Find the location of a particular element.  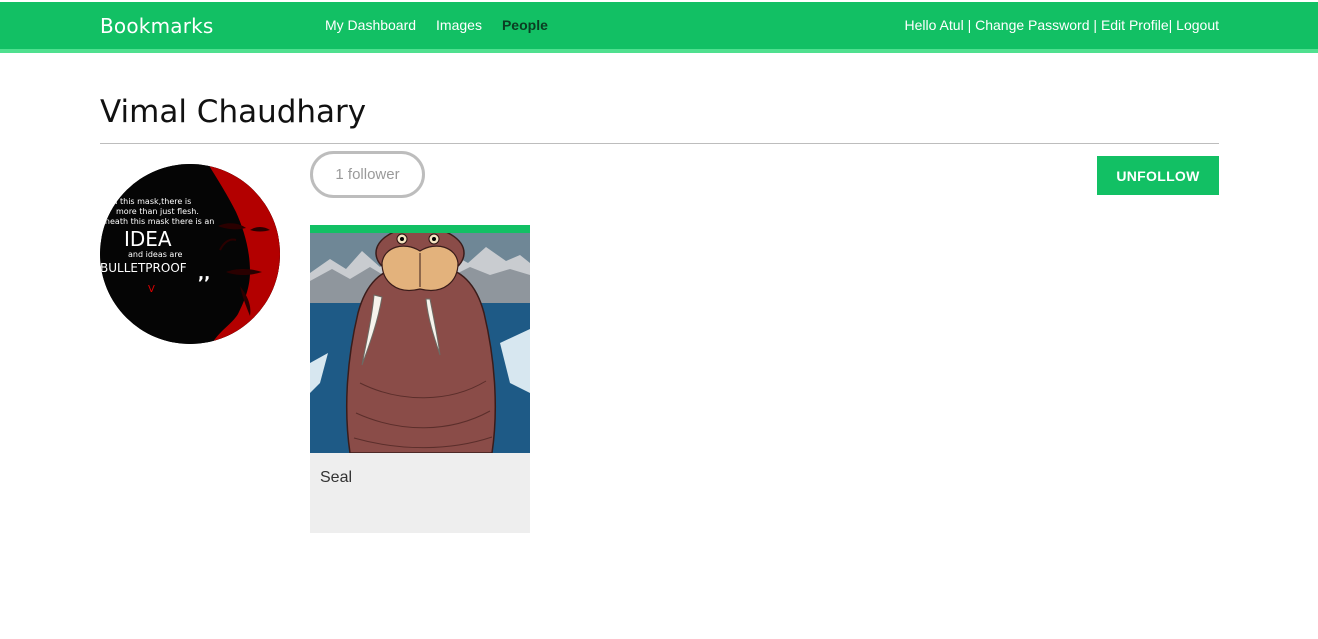

change-password-link: Change Password is located at coordinates (1032, 25).